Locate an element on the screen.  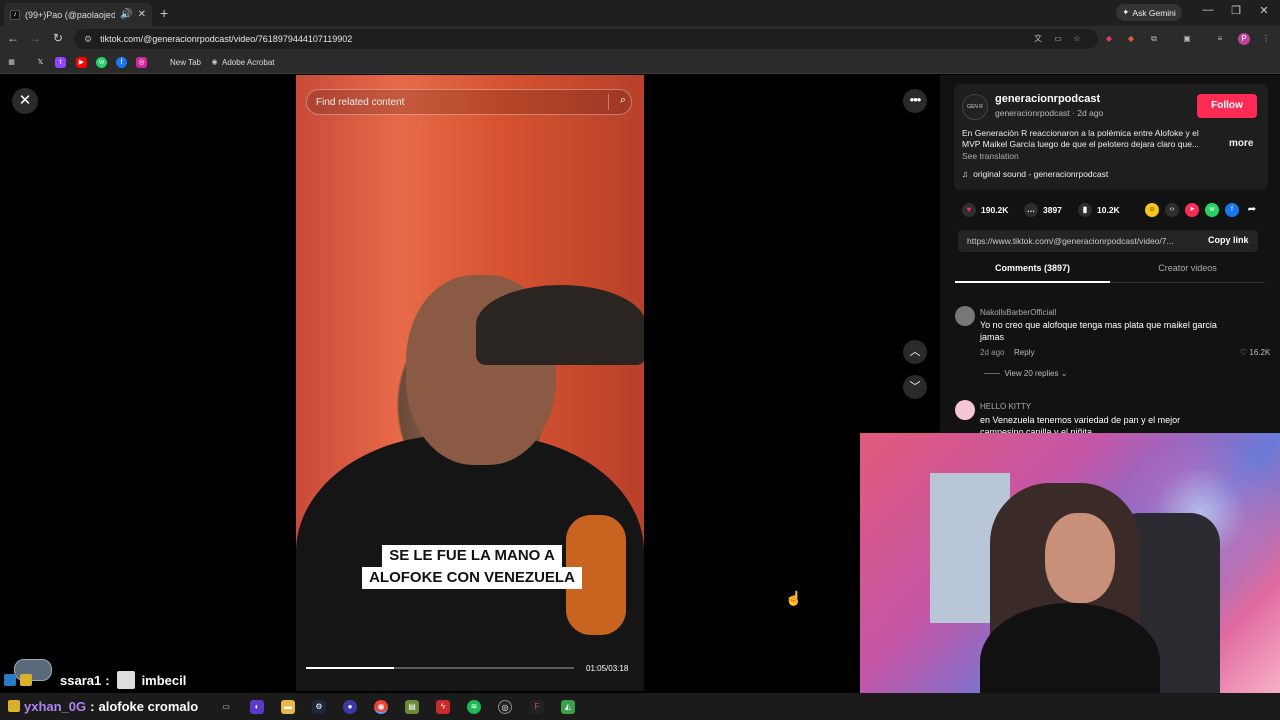
chat-username: ssara1 is located at coordinates (81, 680).